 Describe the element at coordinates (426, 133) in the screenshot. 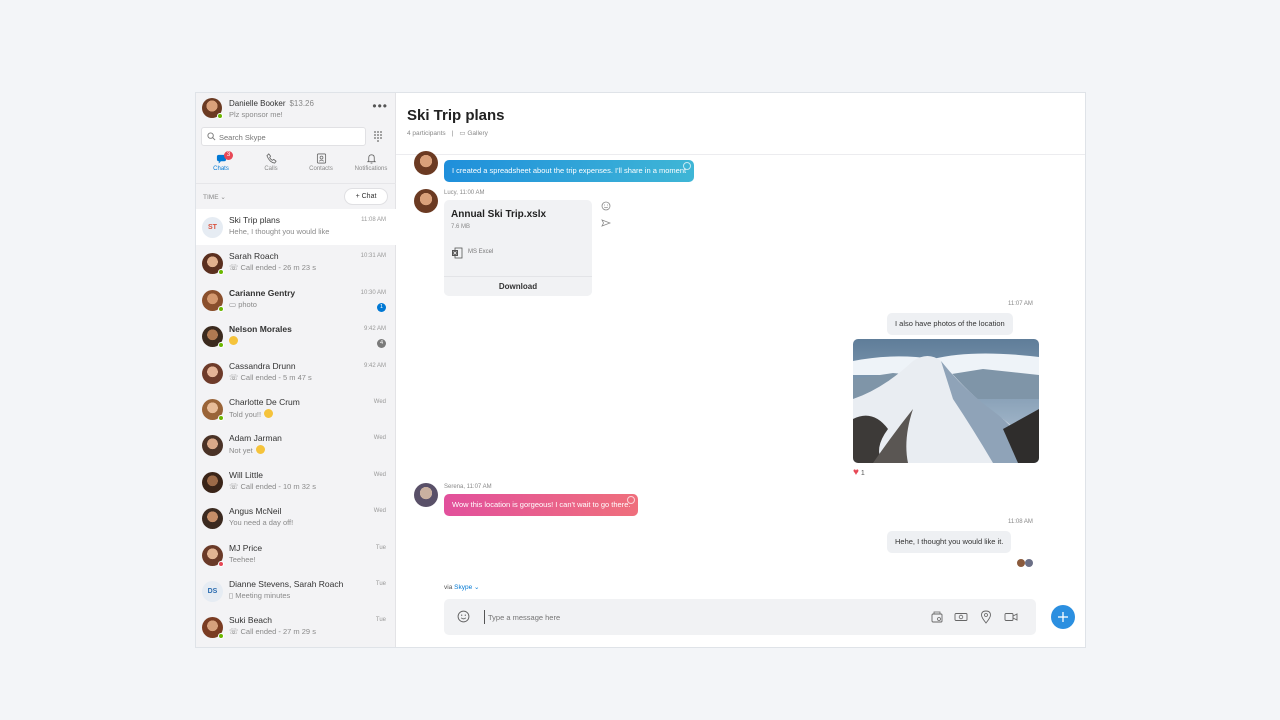

I see `participants-link: 4 participants` at that location.